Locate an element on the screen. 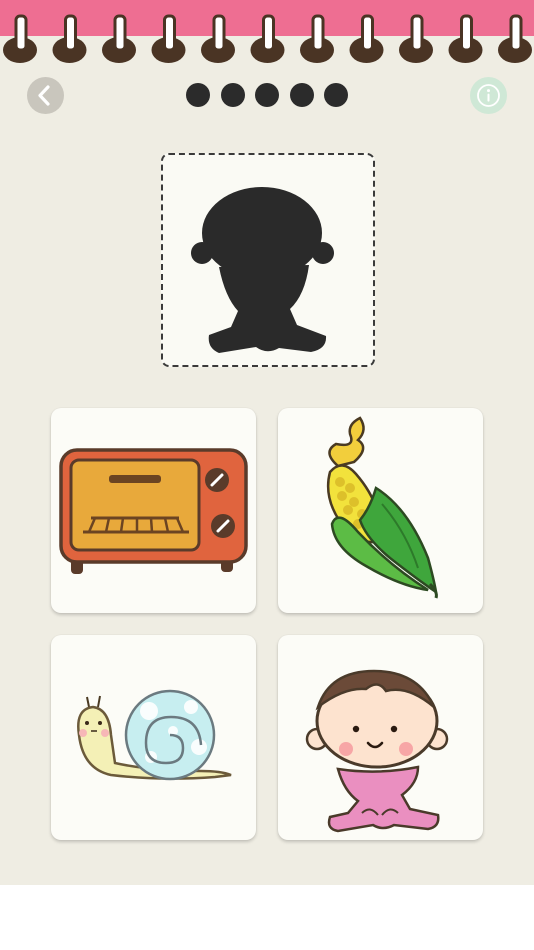 Image resolution: width=534 pixels, height=950 pixels. baby-silhouette-icon is located at coordinates (262, 270).